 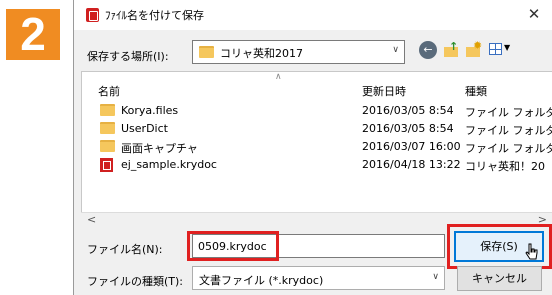 What do you see at coordinates (428, 50) in the screenshot?
I see `back-icon: ←` at bounding box center [428, 50].